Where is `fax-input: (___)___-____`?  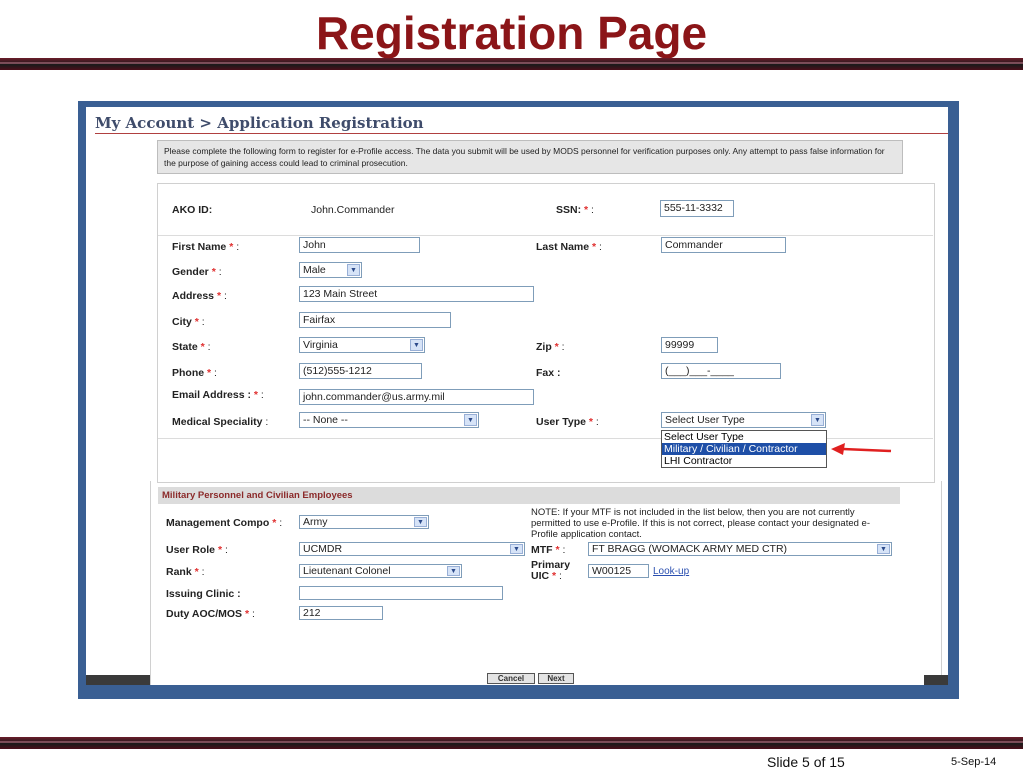 fax-input: (___)___-____ is located at coordinates (721, 371).